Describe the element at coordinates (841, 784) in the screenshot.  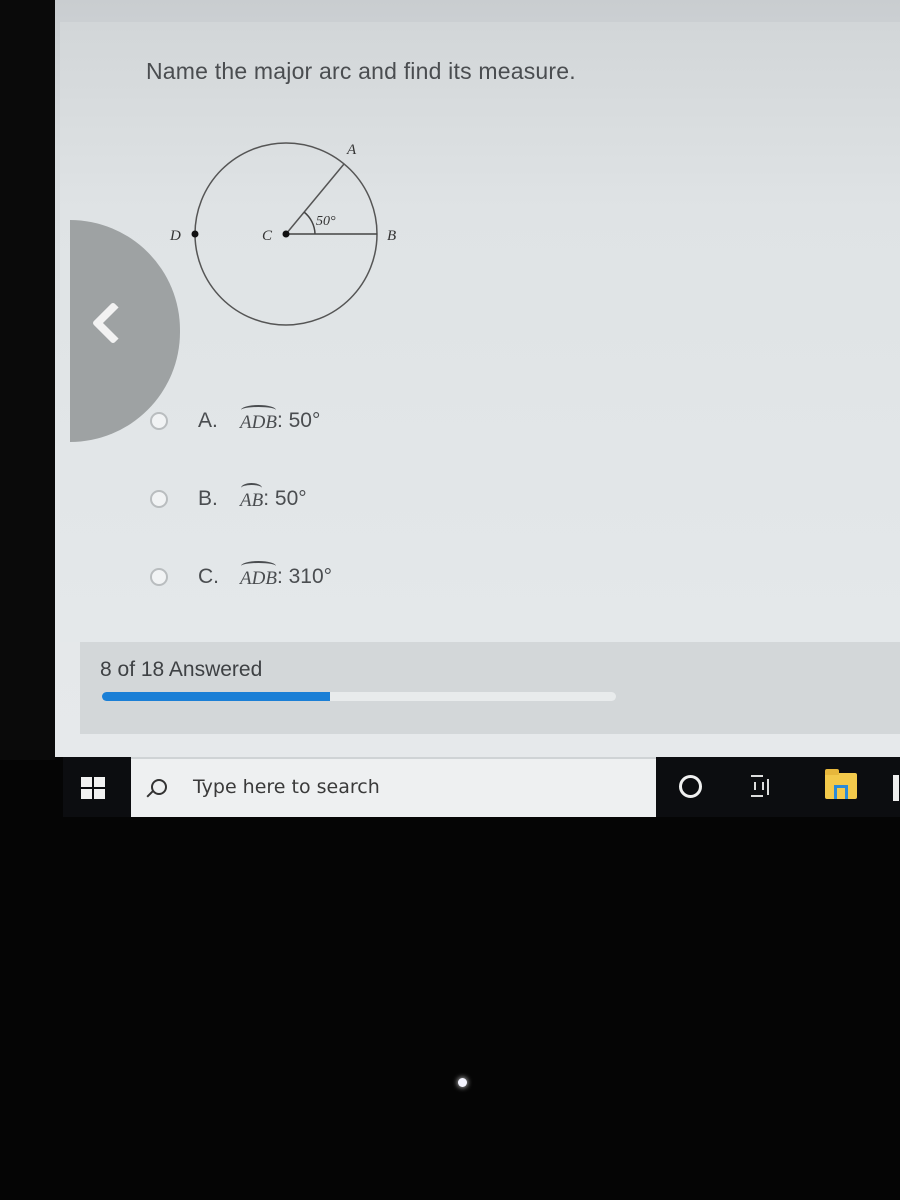
I see `file-explorer-icon` at that location.